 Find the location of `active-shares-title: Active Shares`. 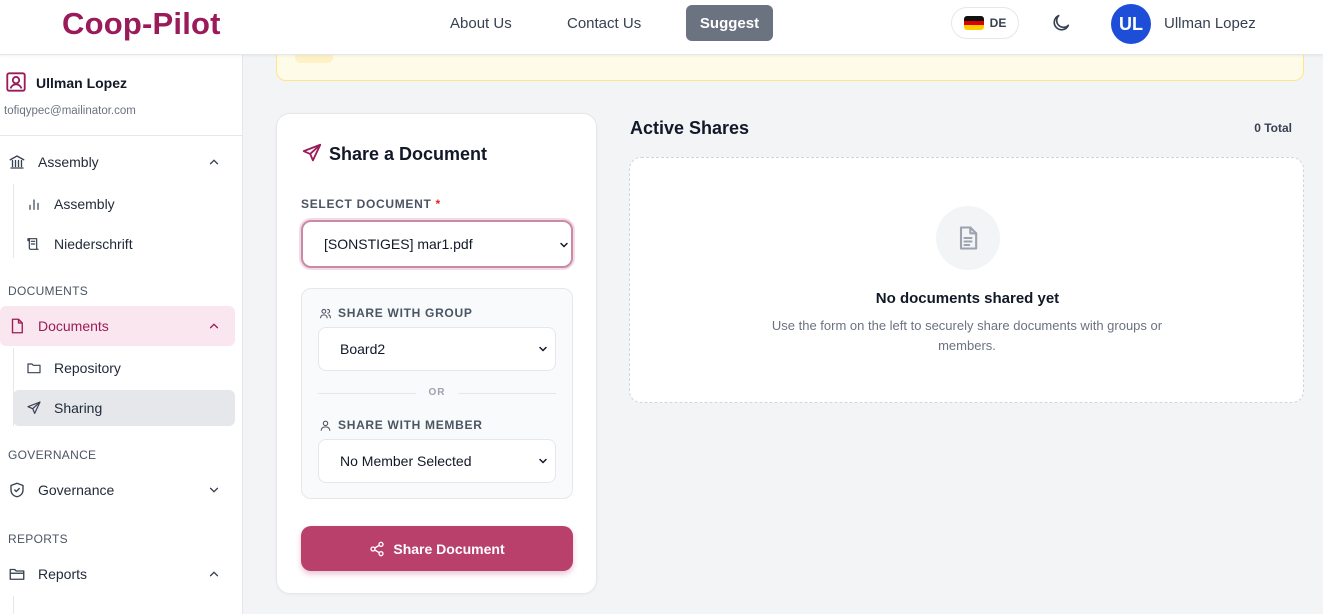

active-shares-title: Active Shares is located at coordinates (690, 128).